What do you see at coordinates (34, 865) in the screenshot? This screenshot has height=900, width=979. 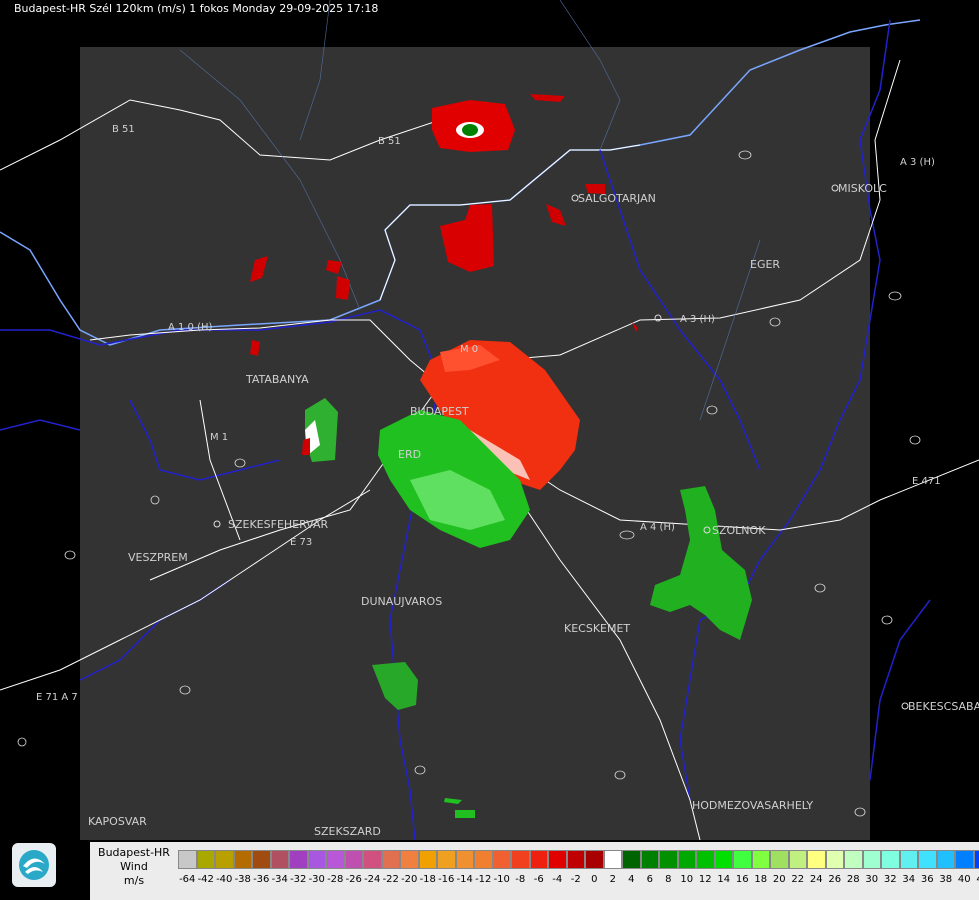 I see `omsz-logo-icon` at bounding box center [34, 865].